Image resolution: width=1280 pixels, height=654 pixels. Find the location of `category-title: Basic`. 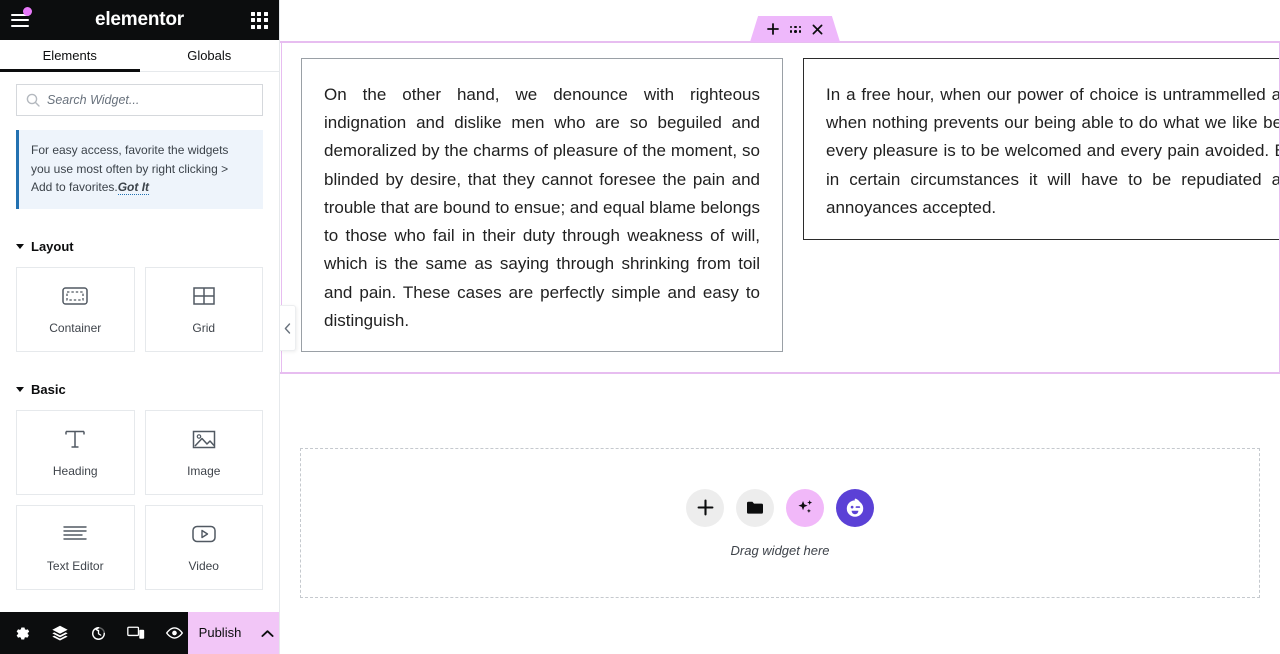

category-title: Basic is located at coordinates (48, 389).